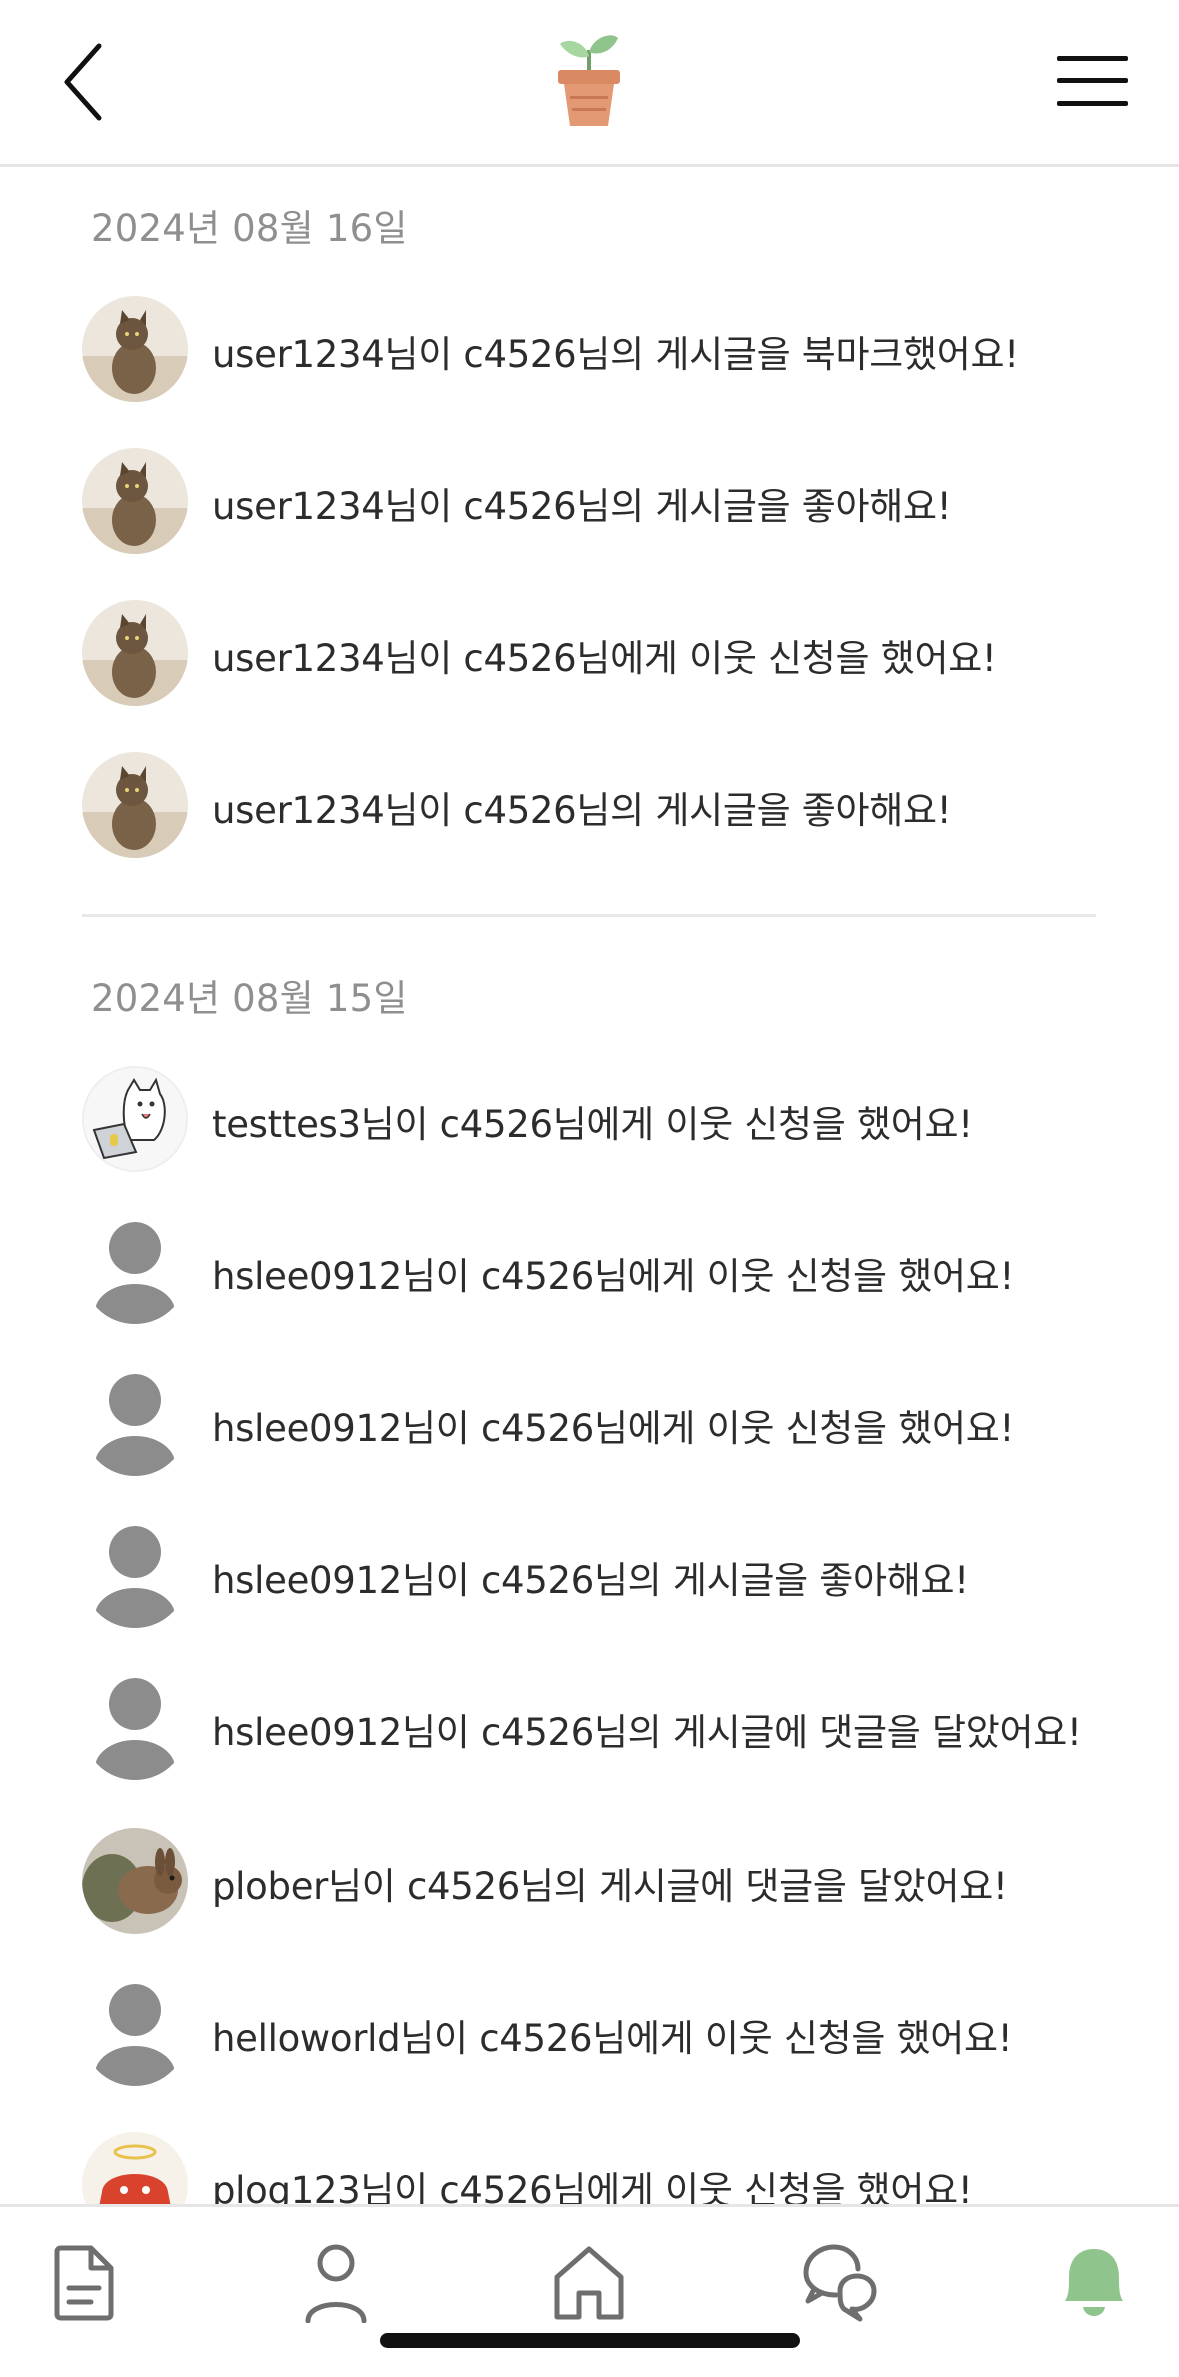  I want to click on tab-home, so click(589, 2283).